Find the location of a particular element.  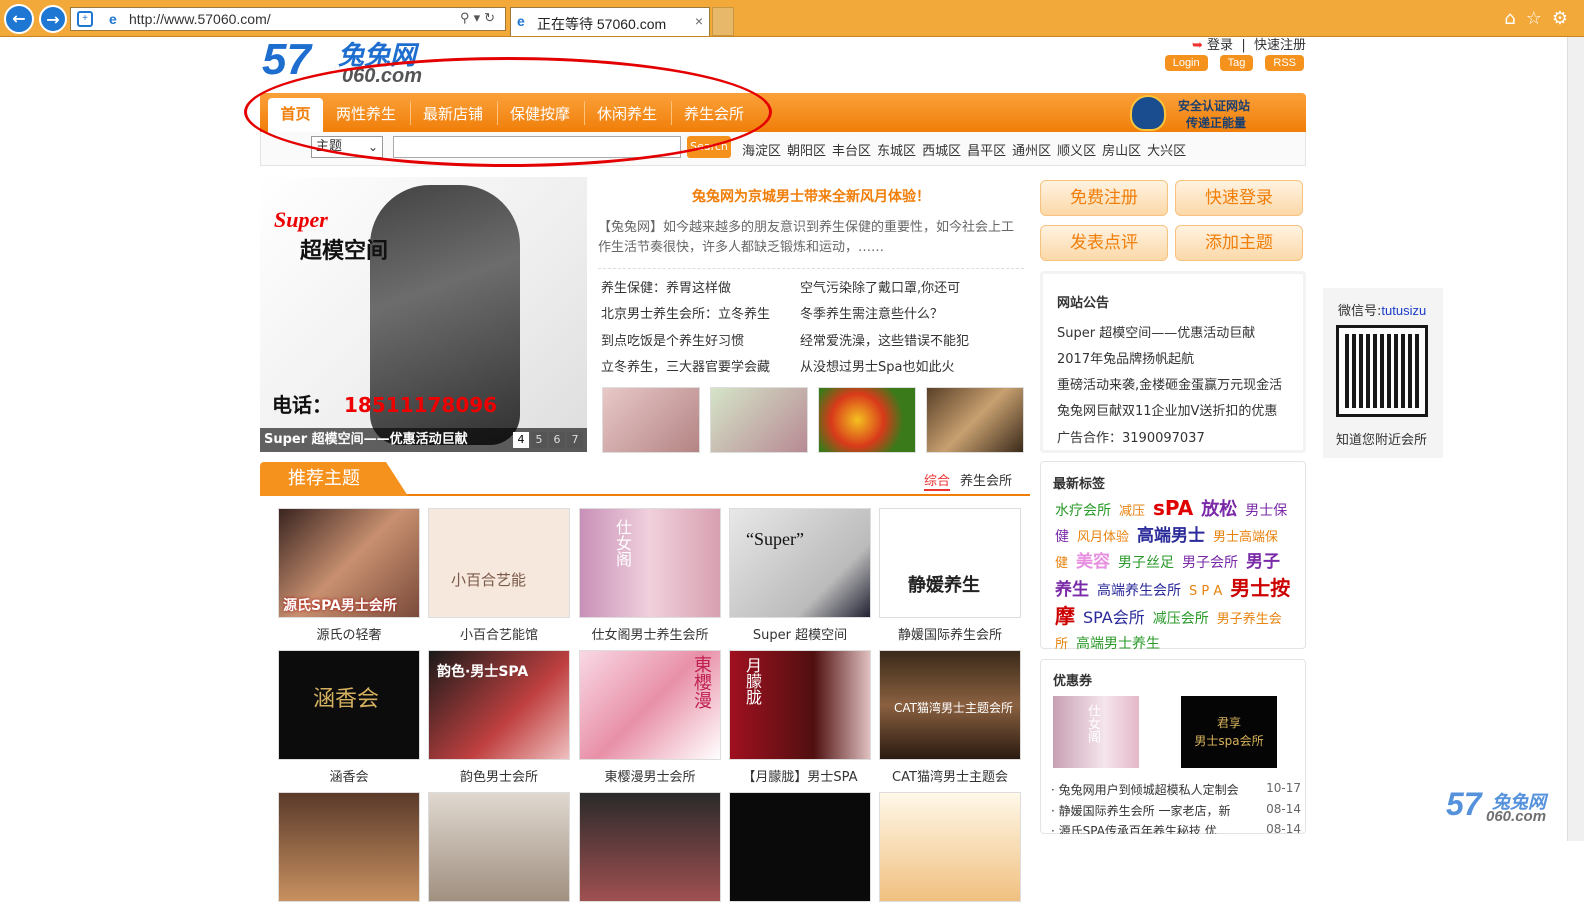

rss-button: RSS is located at coordinates (1284, 63).